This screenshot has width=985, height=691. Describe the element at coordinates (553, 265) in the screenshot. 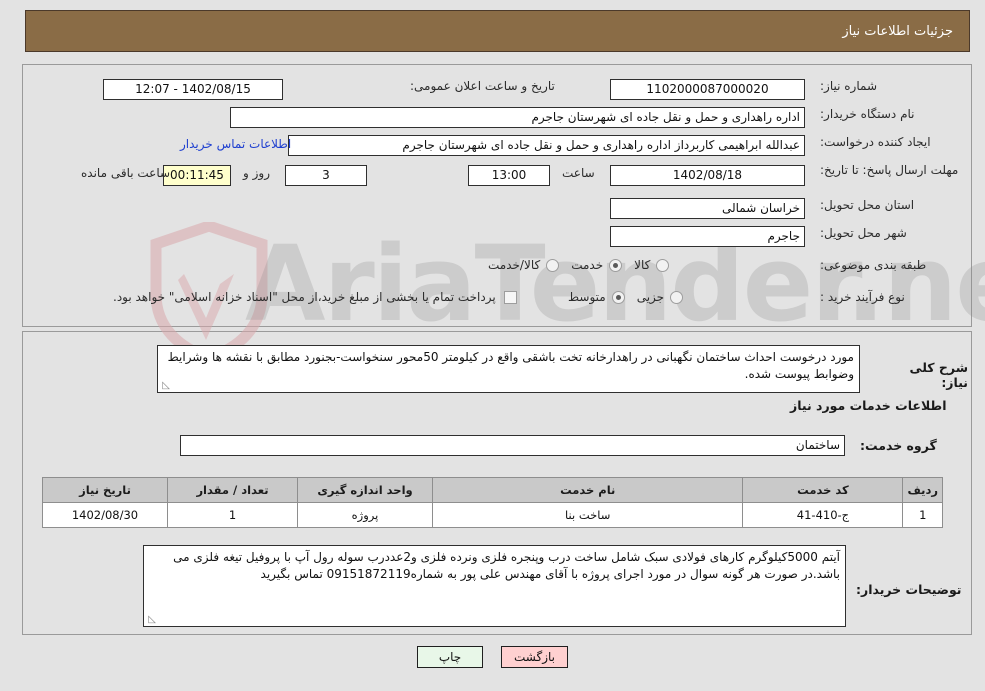

I see `radio-kala-khedmat-icon` at that location.